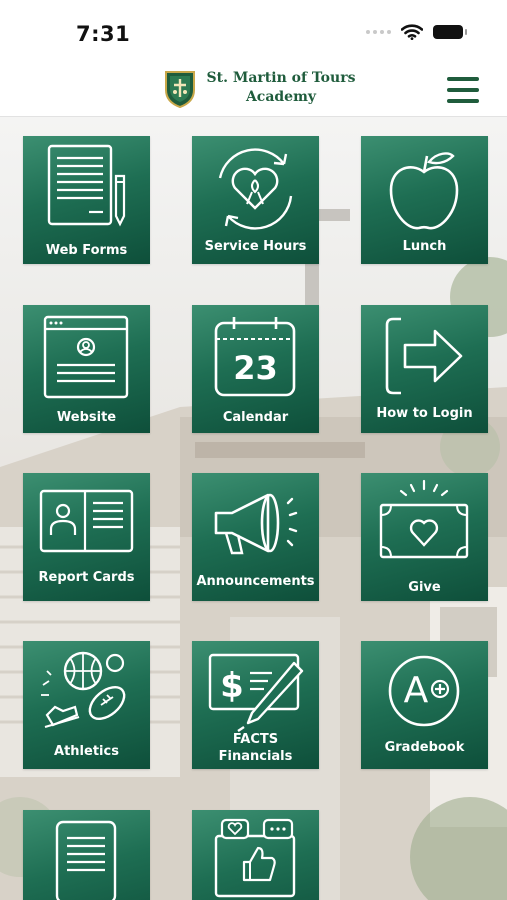  I want to click on facts-financials-tile: $ FACTS Financials, so click(255, 705).